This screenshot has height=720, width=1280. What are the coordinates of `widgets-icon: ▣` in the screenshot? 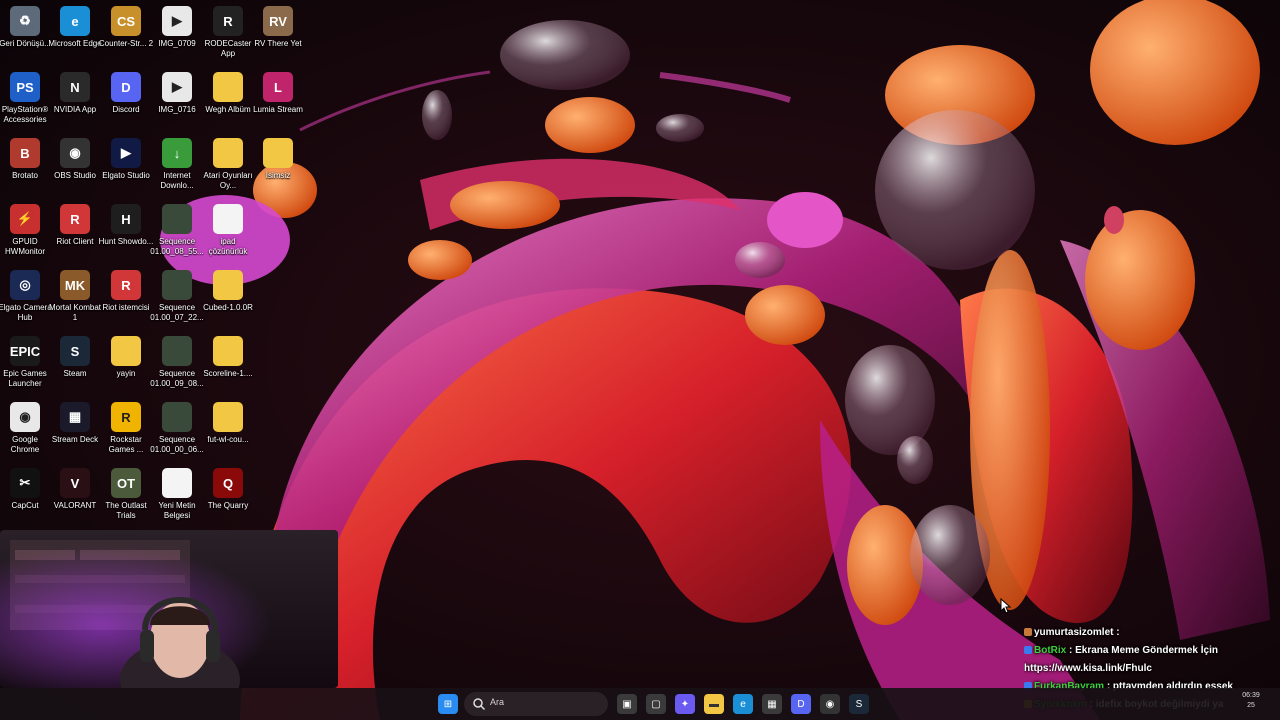 It's located at (627, 704).